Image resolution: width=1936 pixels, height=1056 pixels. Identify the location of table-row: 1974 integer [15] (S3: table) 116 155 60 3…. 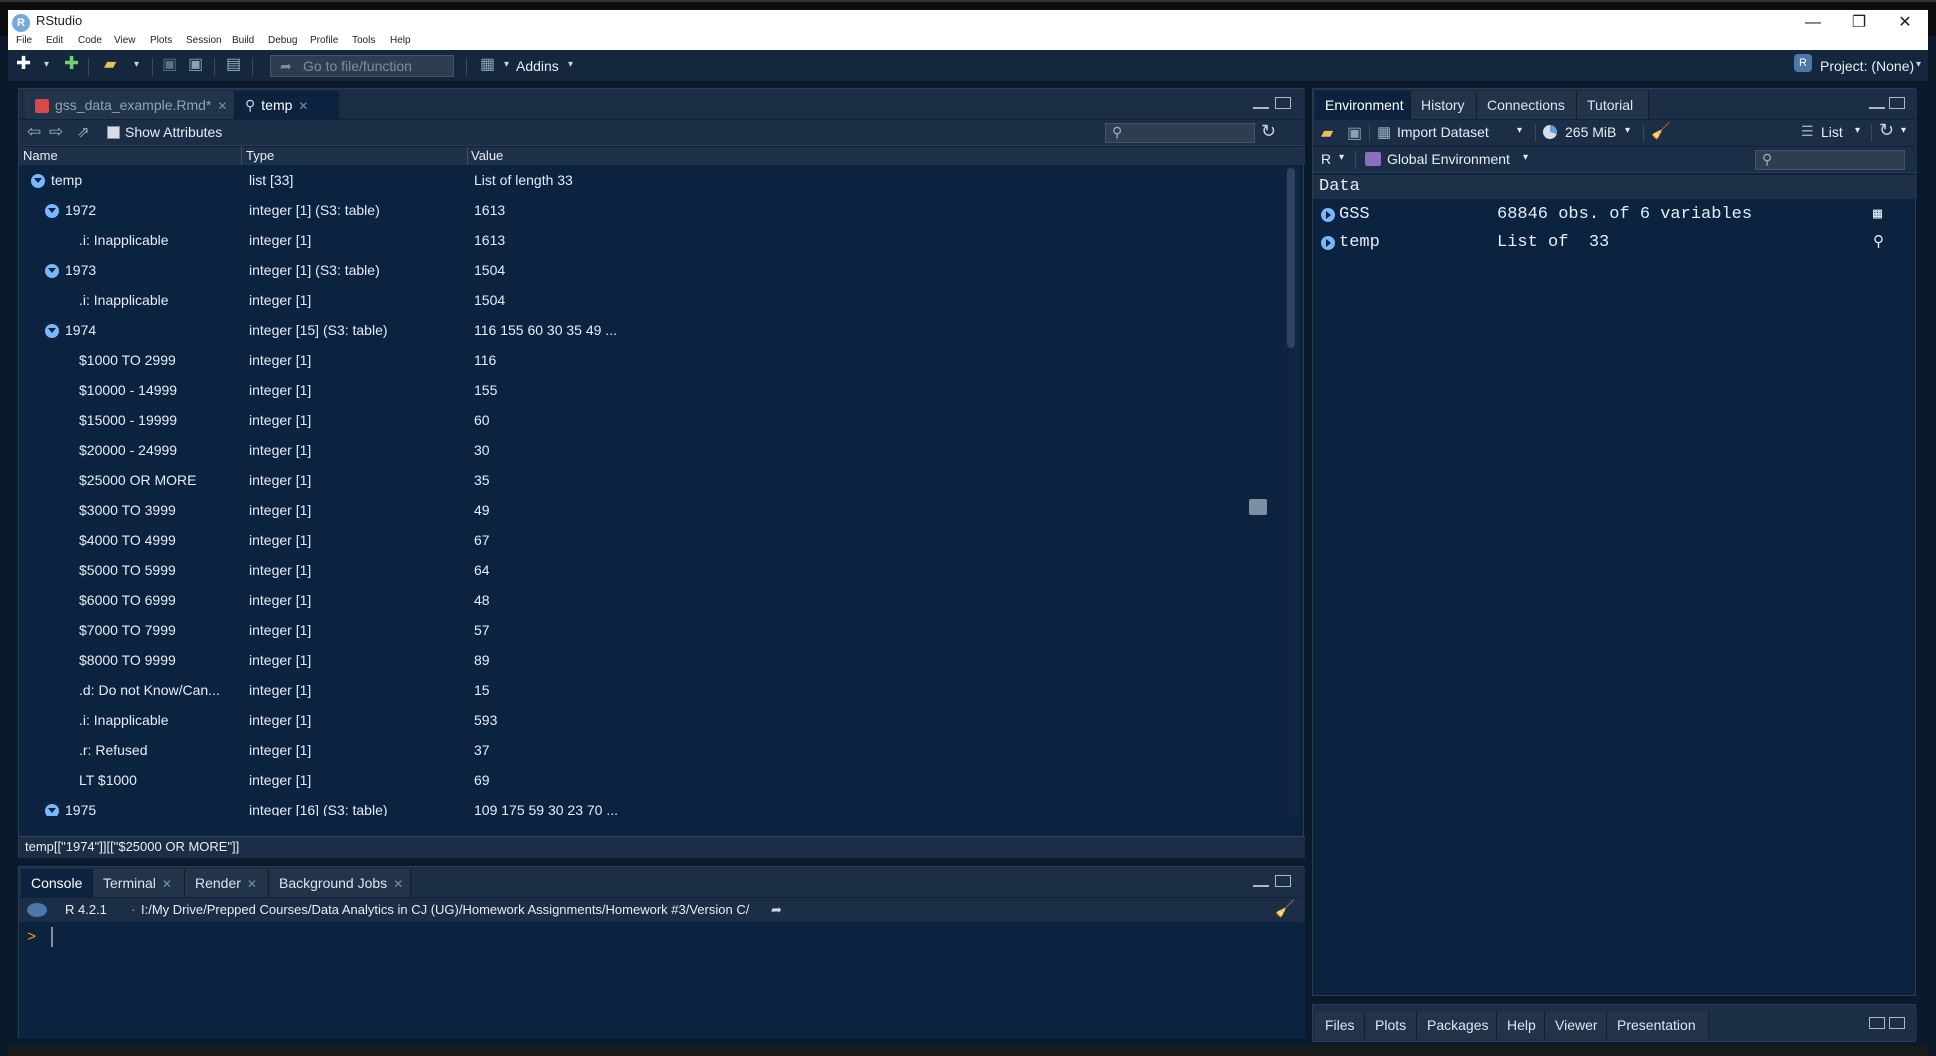
(650, 331).